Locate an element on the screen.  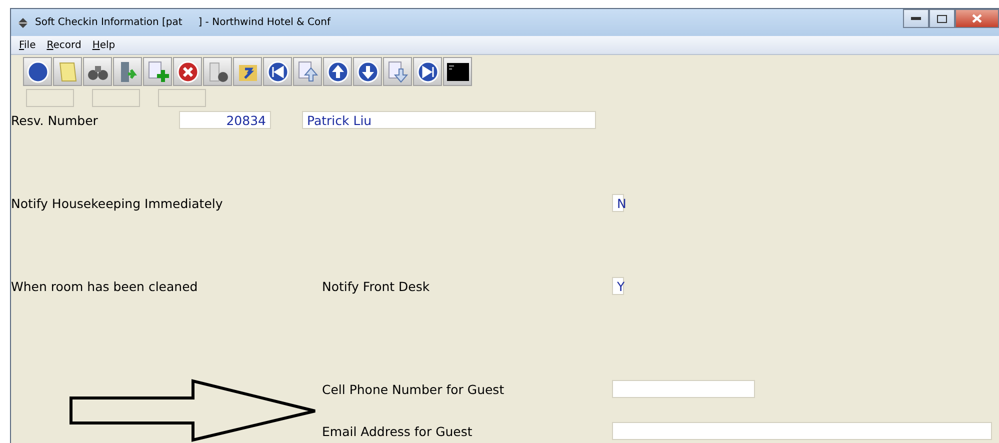
cell-phone-field is located at coordinates (683, 389).